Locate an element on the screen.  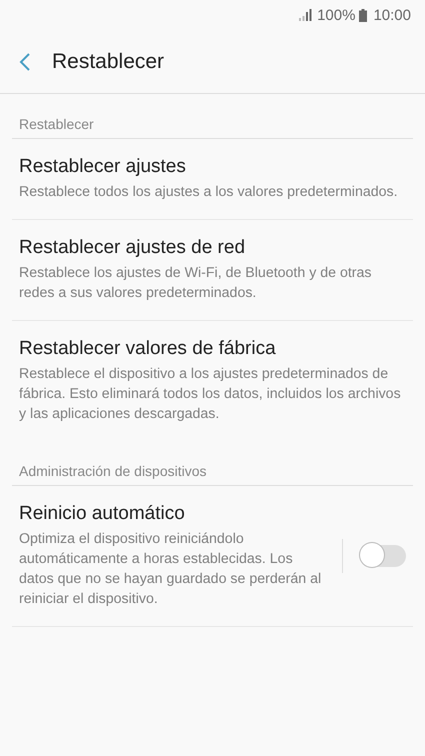
section-header: Restablecer is located at coordinates (212, 116).